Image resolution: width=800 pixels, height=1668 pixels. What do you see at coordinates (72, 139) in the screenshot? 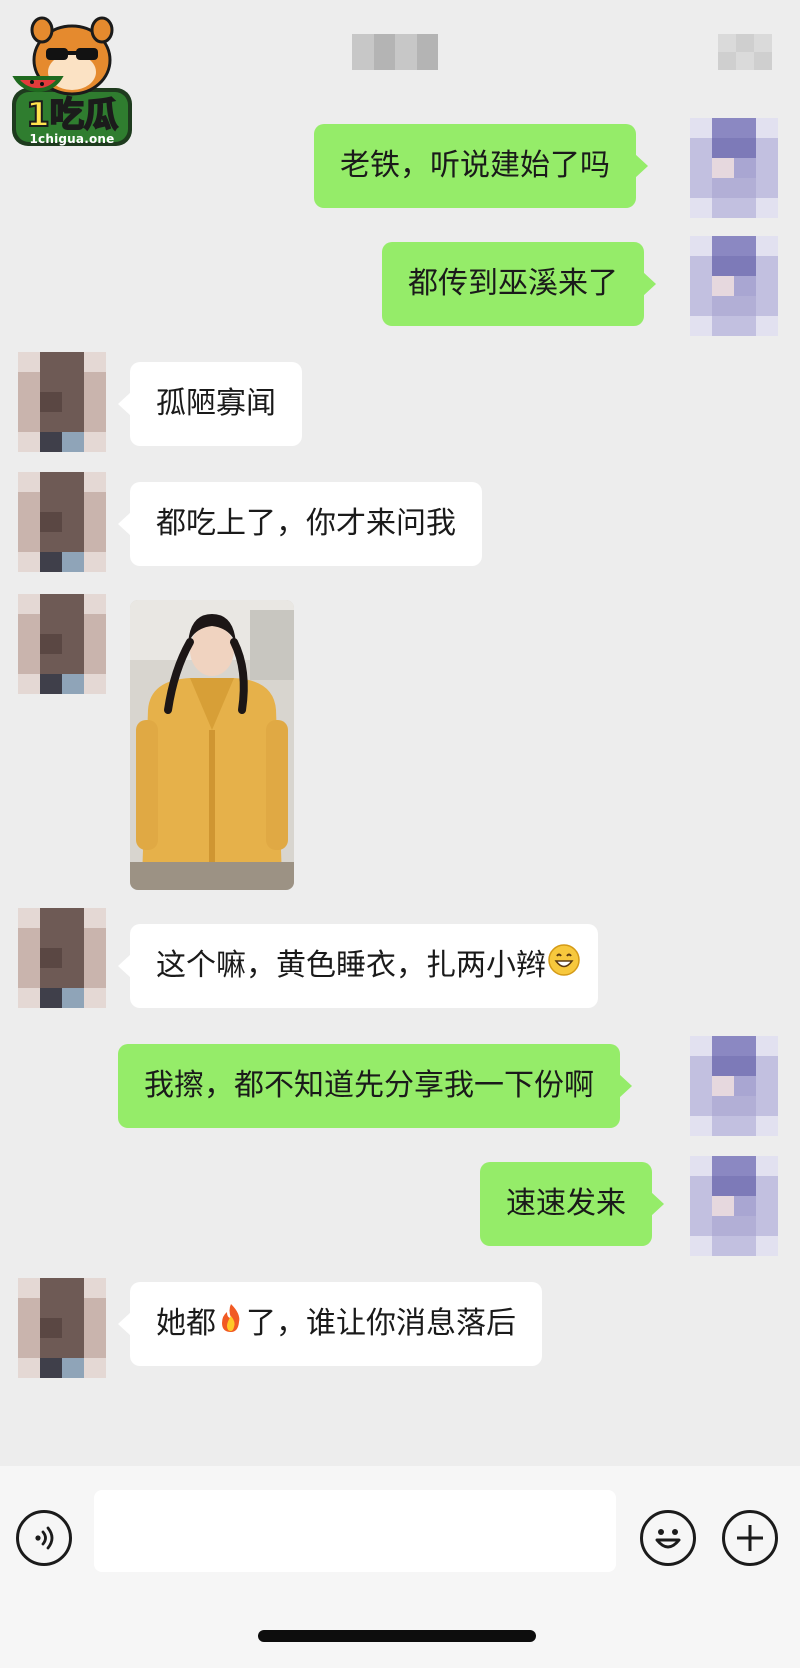
I see `watermark-domain: 1chigua.one` at bounding box center [72, 139].